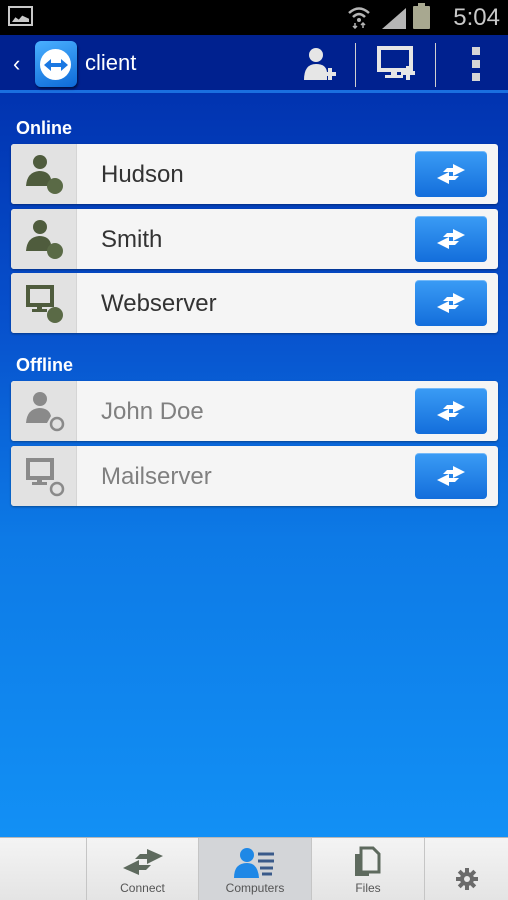 The width and height of the screenshot is (508, 900). What do you see at coordinates (255, 888) in the screenshot?
I see `tab-label: Computers` at bounding box center [255, 888].